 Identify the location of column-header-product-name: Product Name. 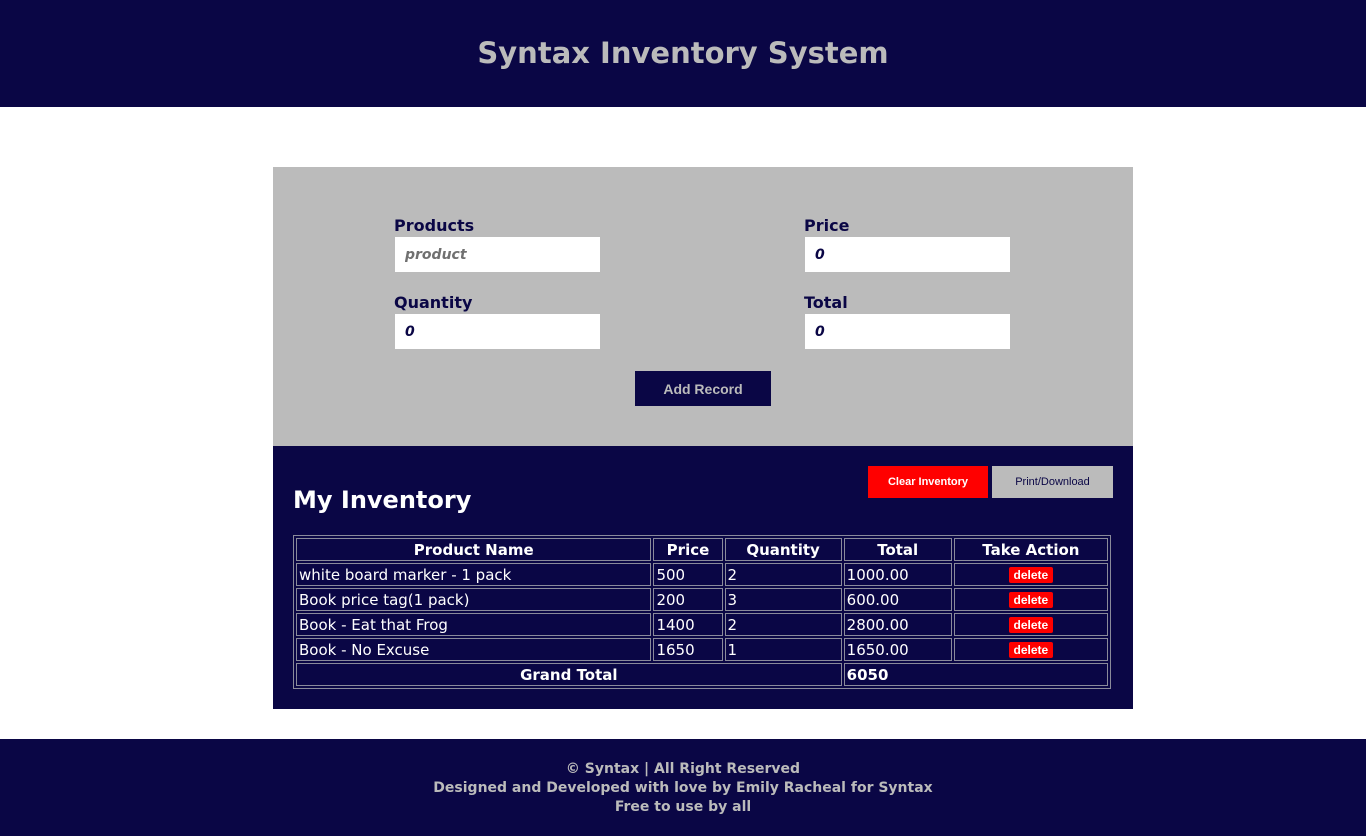
(474, 549).